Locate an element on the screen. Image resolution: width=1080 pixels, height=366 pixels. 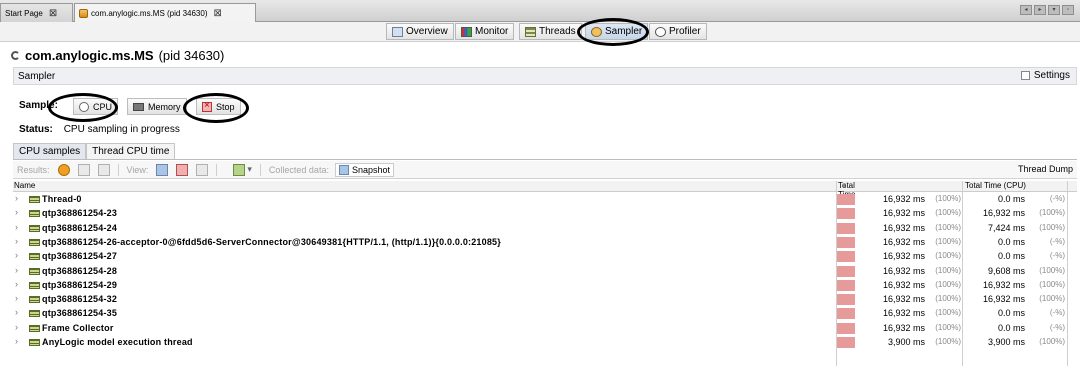
tab-process: com.anylogic.ms.MS (pid 34630) ⊠ is located at coordinates (165, 12).